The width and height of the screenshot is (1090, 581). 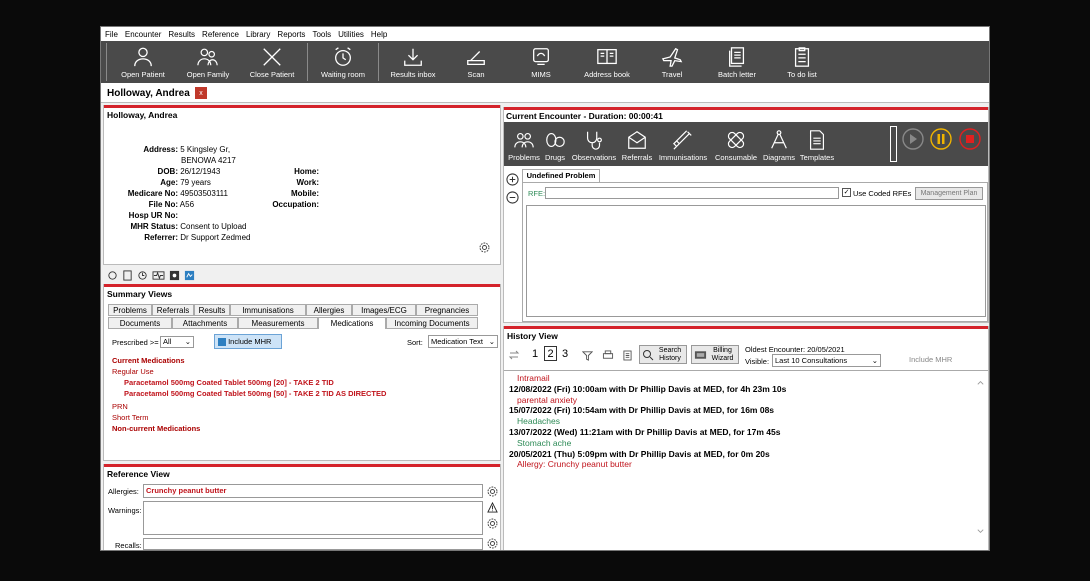 What do you see at coordinates (637, 144) in the screenshot?
I see `referrals-button: Referrals` at bounding box center [637, 144].